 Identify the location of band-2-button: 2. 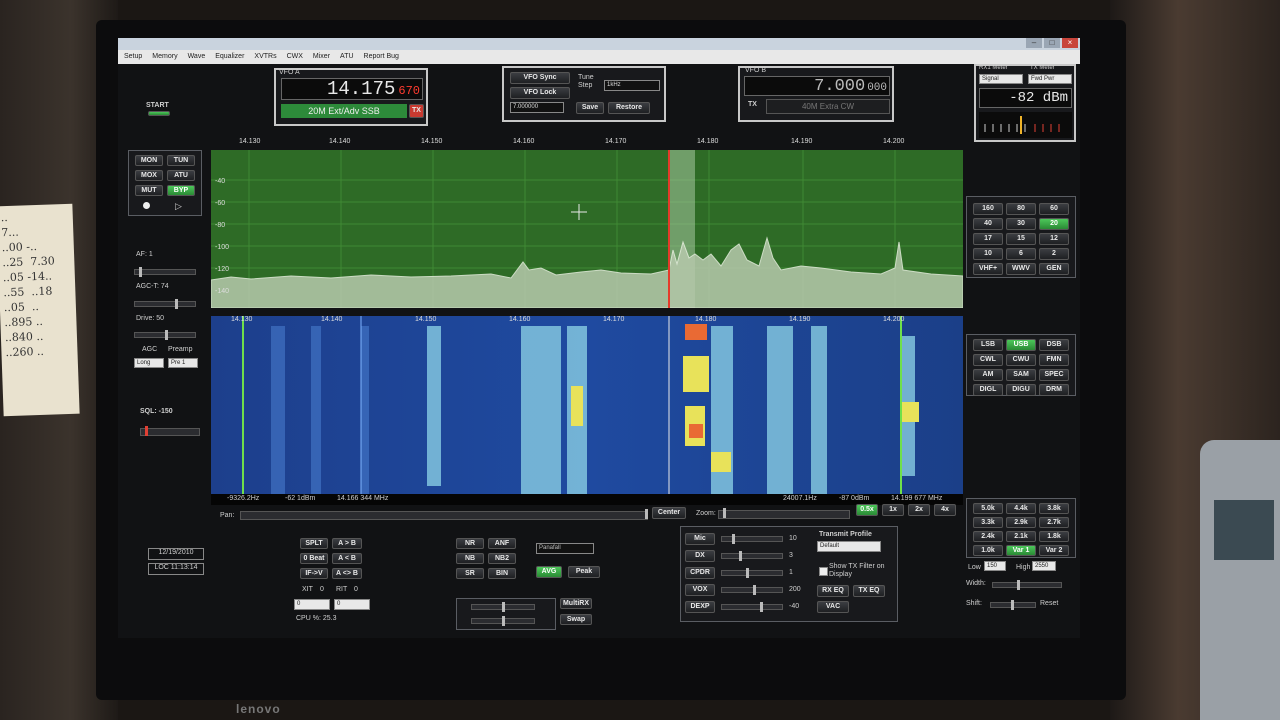
(1054, 254).